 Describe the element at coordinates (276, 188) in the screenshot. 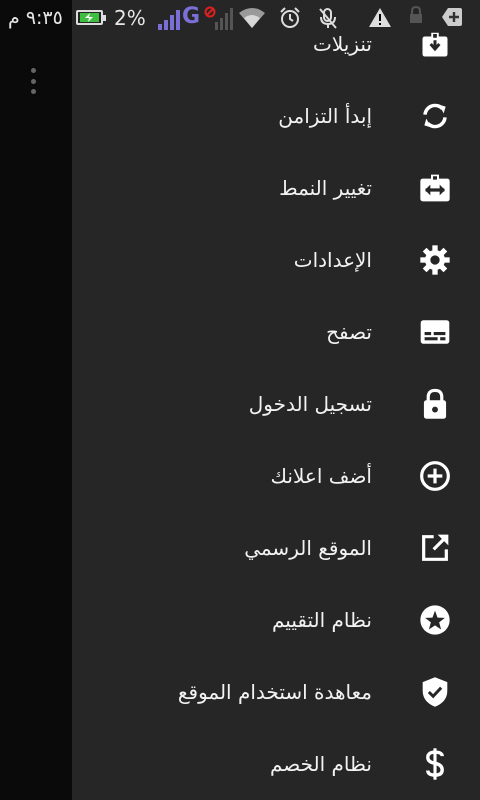

I see `menu-item-change-theme: تغيير النمط` at that location.